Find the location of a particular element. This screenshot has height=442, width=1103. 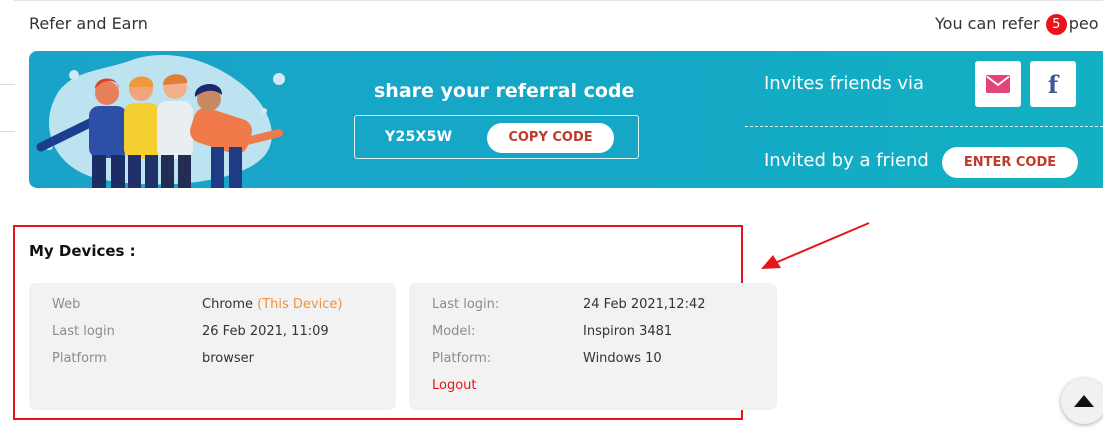

device-row-value: Chrome (This Device) is located at coordinates (272, 304).